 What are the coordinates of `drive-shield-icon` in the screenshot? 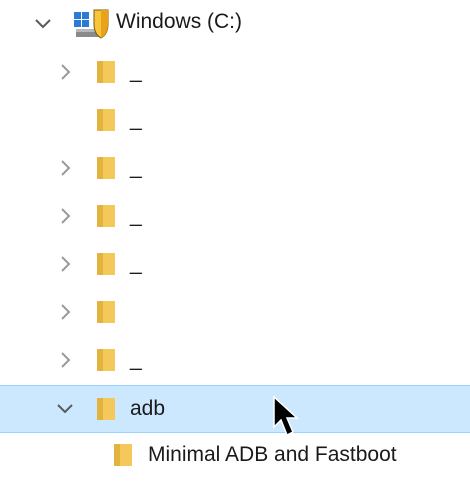 It's located at (92, 24).